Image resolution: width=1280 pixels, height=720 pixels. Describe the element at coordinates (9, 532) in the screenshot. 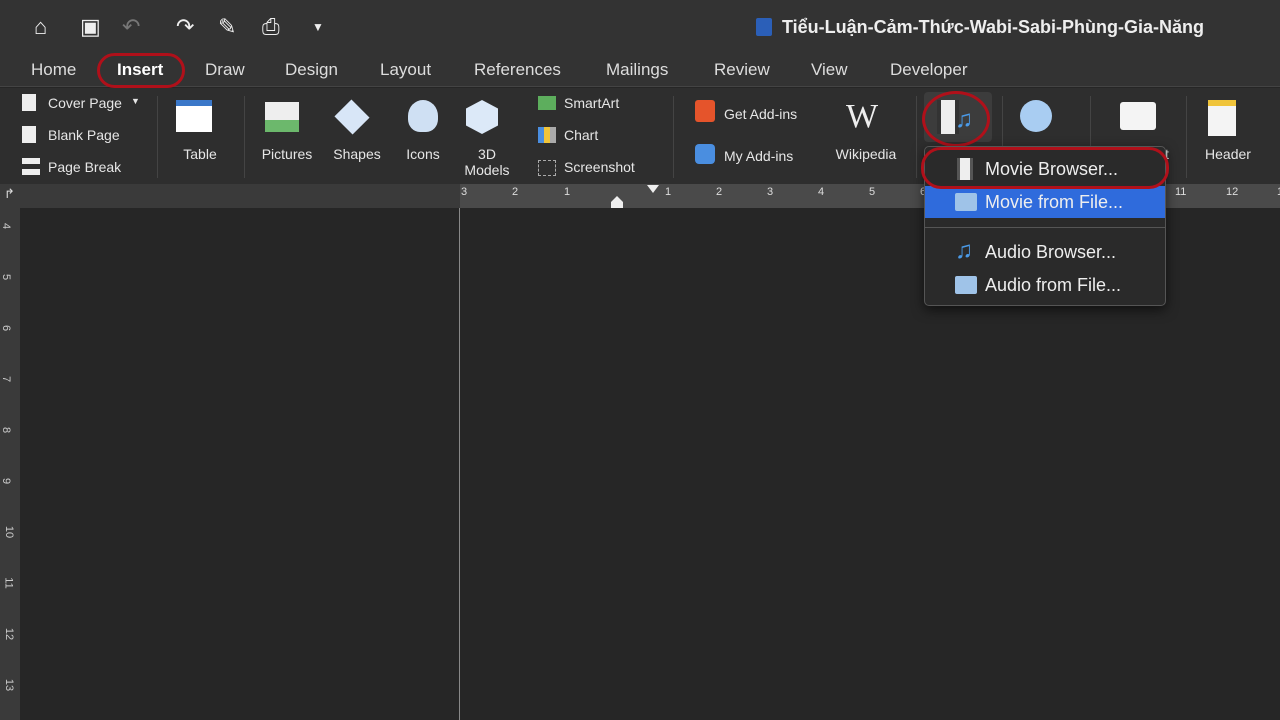

I see `vertical-ruler-number: 10` at that location.